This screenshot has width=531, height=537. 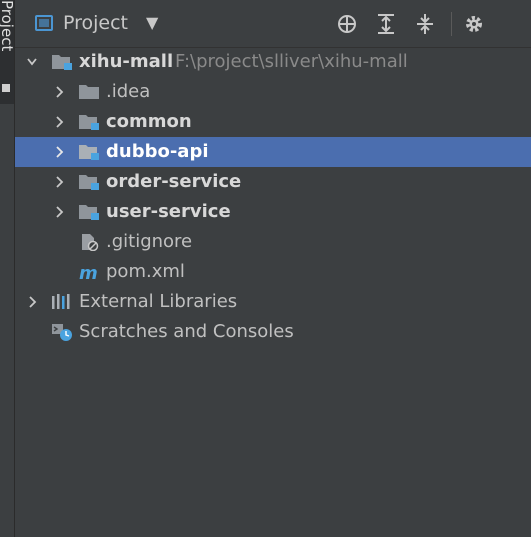 I want to click on toolbar-separator, so click(x=451, y=24).